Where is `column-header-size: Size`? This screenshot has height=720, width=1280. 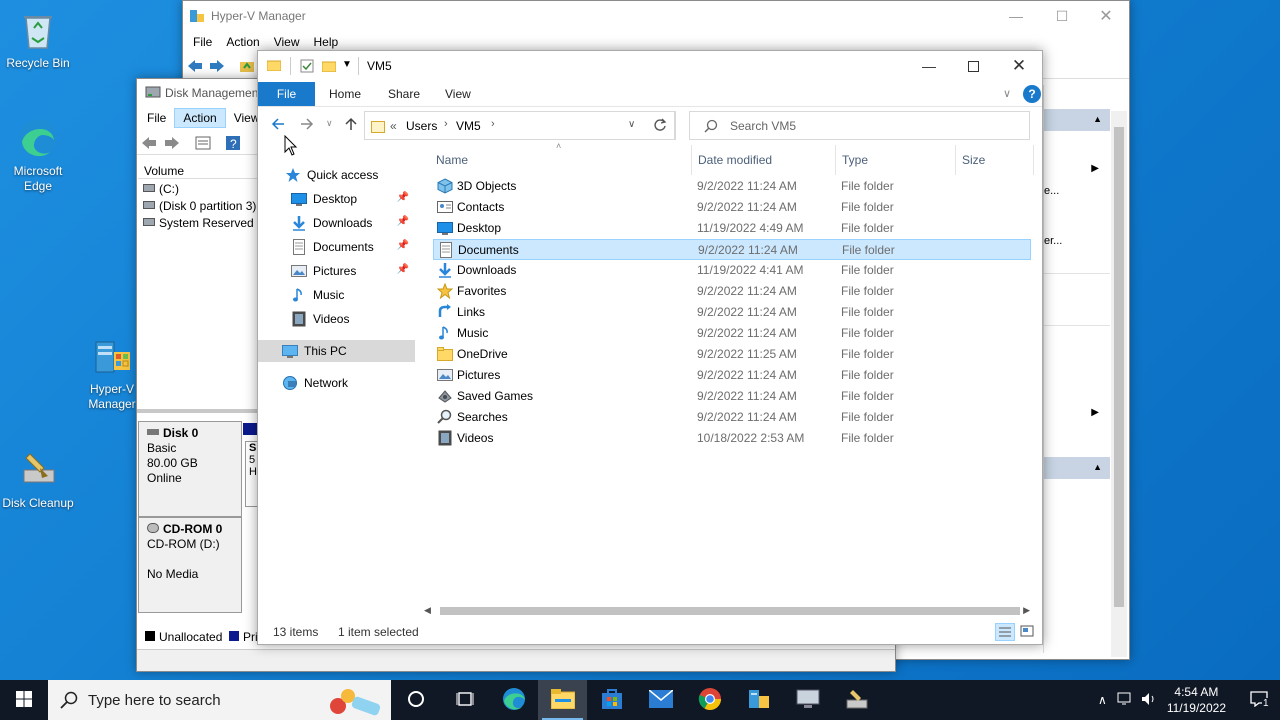 column-header-size: Size is located at coordinates (995, 160).